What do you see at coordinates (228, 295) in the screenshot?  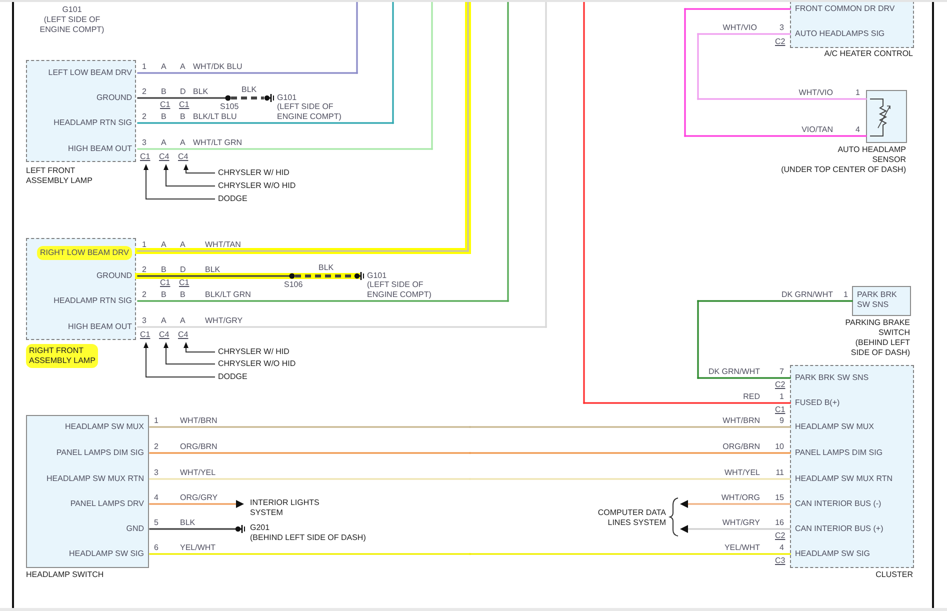 I see `wire-label: BLK/LT GRN` at bounding box center [228, 295].